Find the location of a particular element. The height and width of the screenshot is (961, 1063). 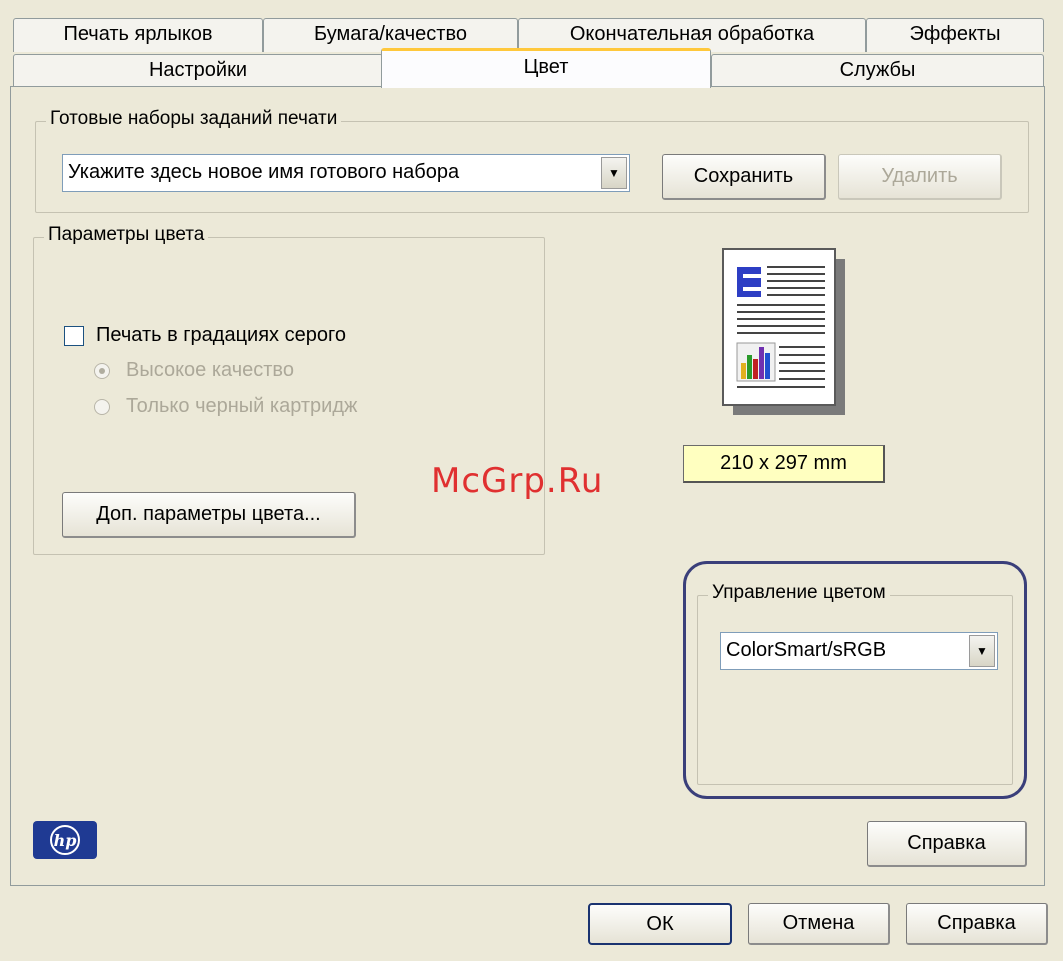

color-management-value: ColorSmart/sRGB is located at coordinates (806, 650).